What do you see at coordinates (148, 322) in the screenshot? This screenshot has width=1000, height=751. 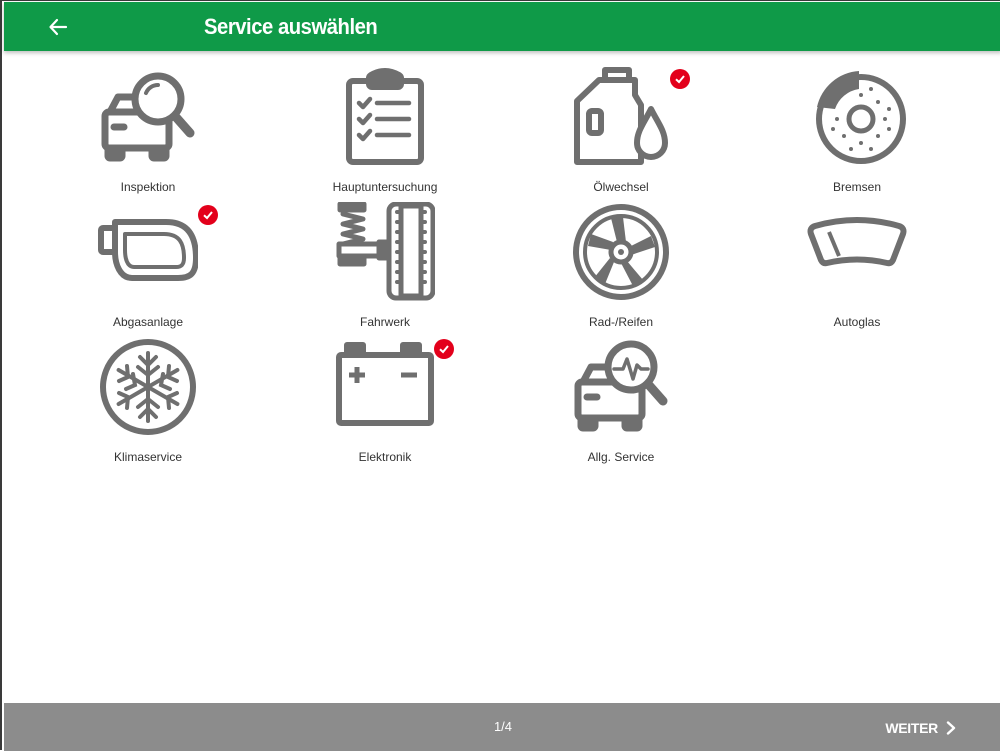 I see `service-label: Abgasanlage` at bounding box center [148, 322].